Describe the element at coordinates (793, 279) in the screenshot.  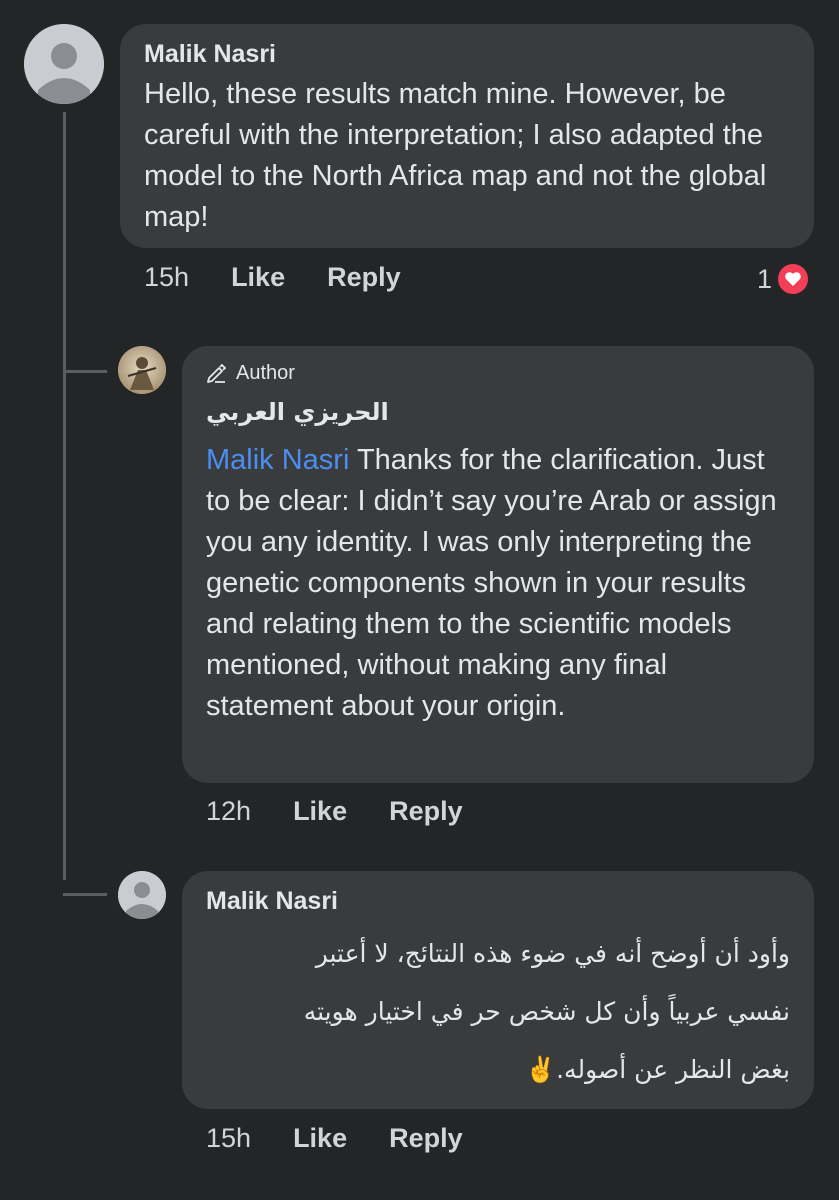
I see `heart-reaction-icon` at that location.